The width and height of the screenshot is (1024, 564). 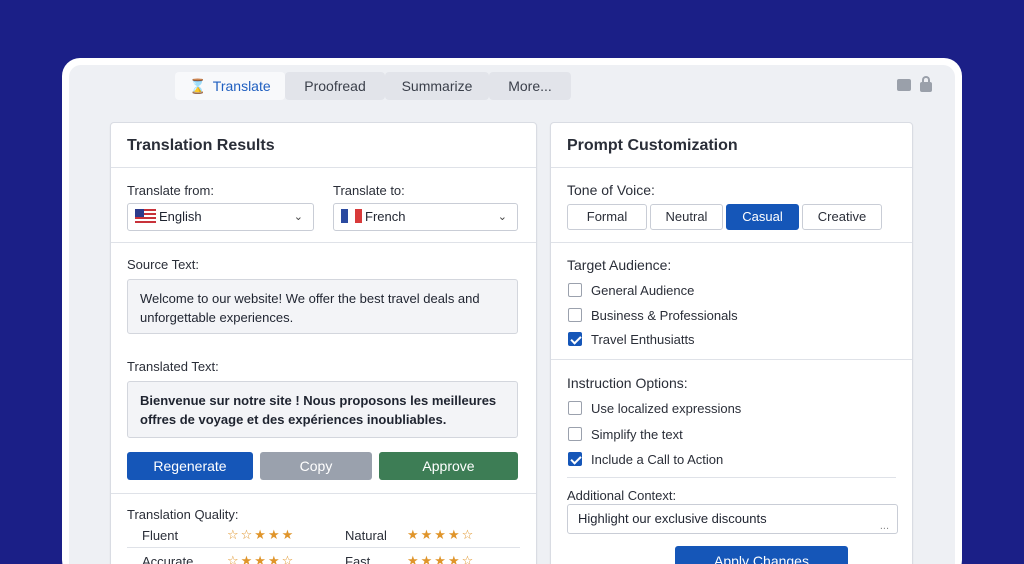 I want to click on tone-casual-button: Casual, so click(x=762, y=217).